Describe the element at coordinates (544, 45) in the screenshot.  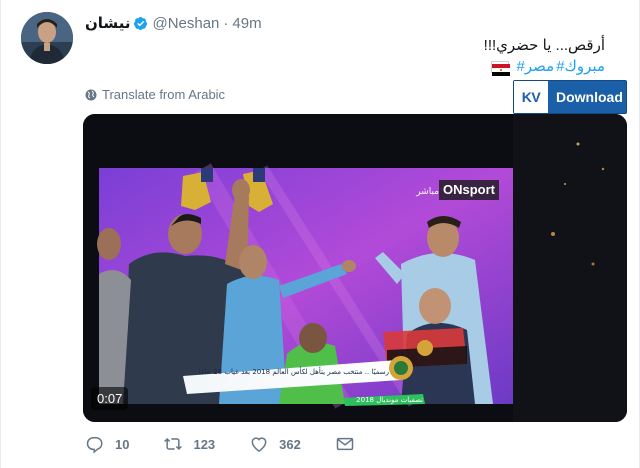
I see `tweet-text: أرقص... يا حضري!!!` at that location.